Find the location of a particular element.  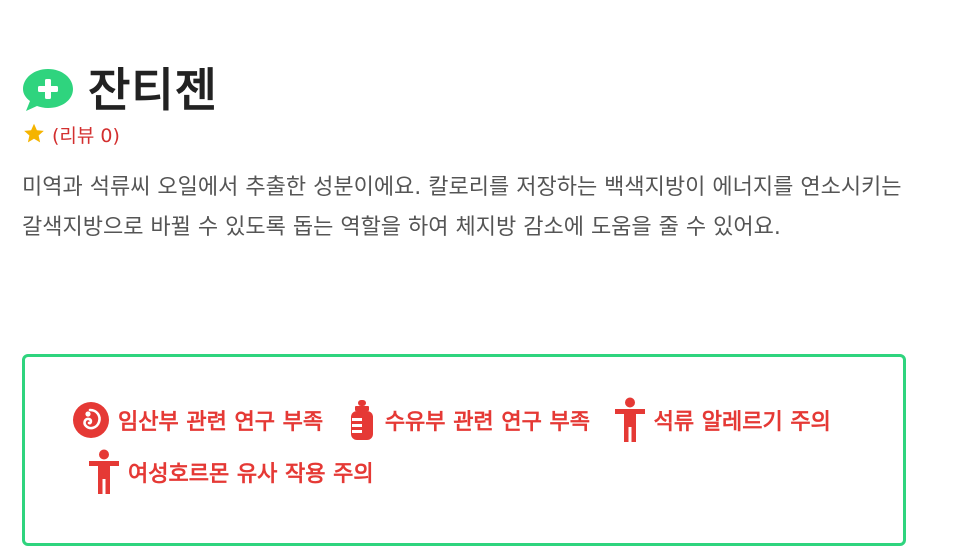

warning-label: 여성호르몬 유사 작용 주의 is located at coordinates (251, 474).